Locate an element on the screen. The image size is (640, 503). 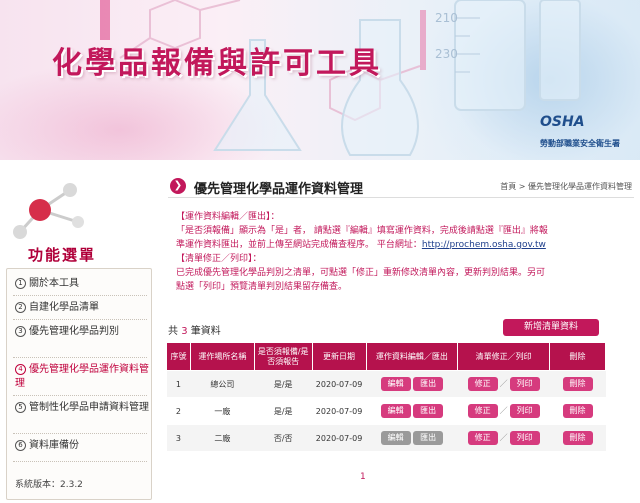
menu-number-badge: 4 is located at coordinates (20, 369).